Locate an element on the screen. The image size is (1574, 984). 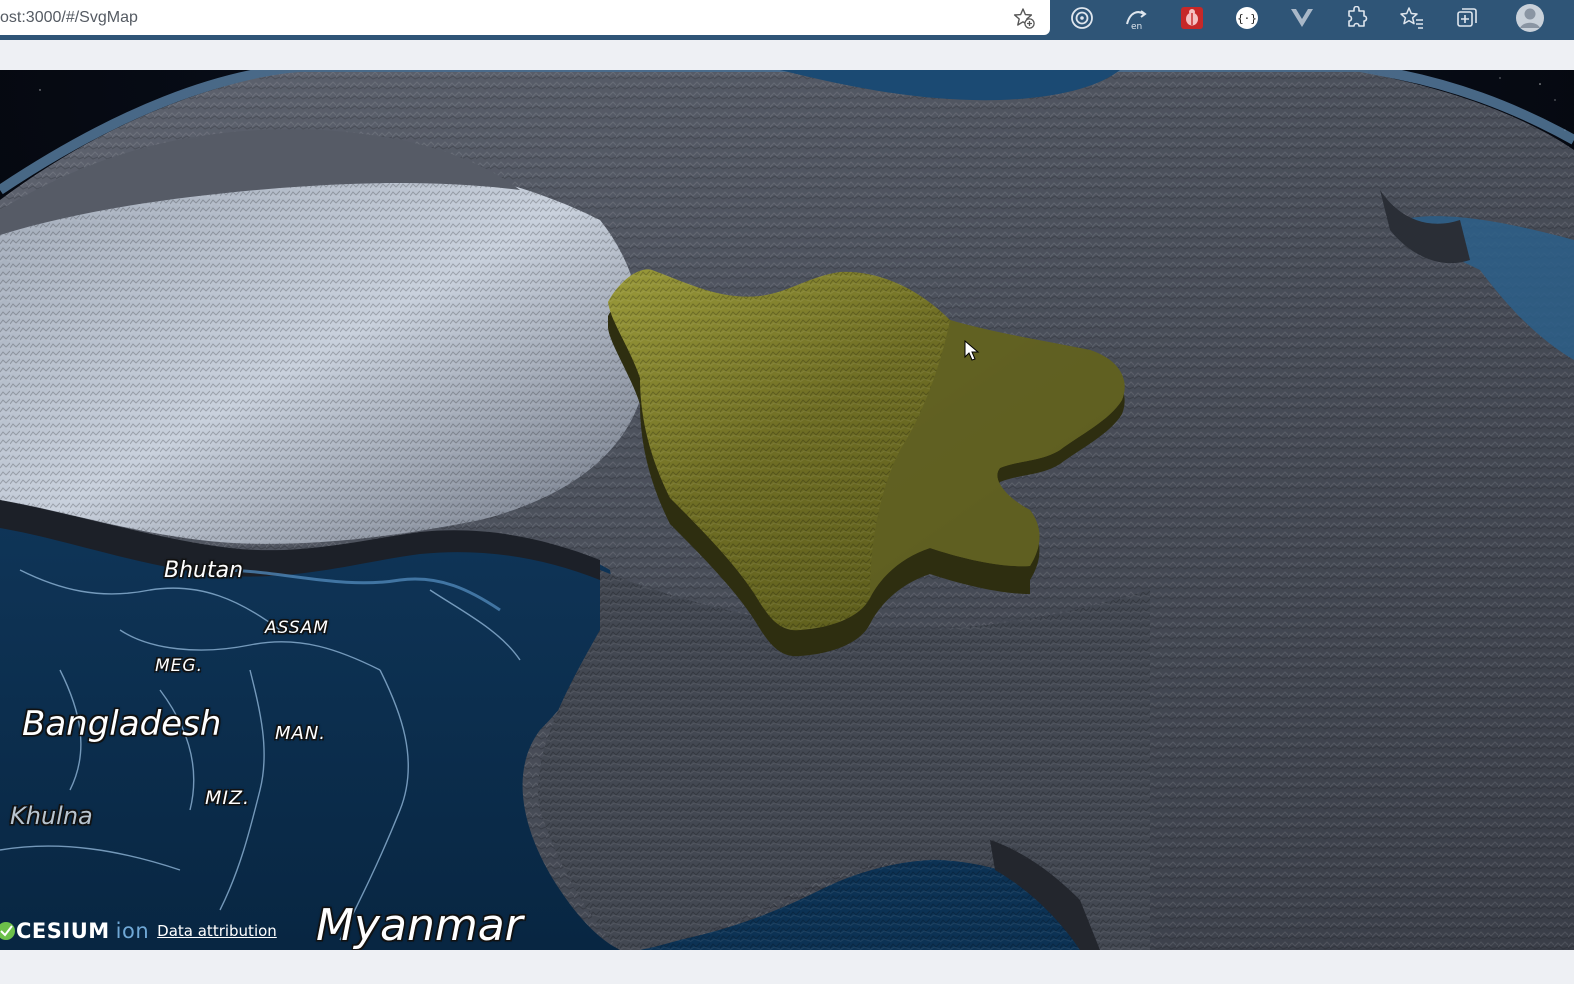
collections-button is located at coordinates (1467, 18).